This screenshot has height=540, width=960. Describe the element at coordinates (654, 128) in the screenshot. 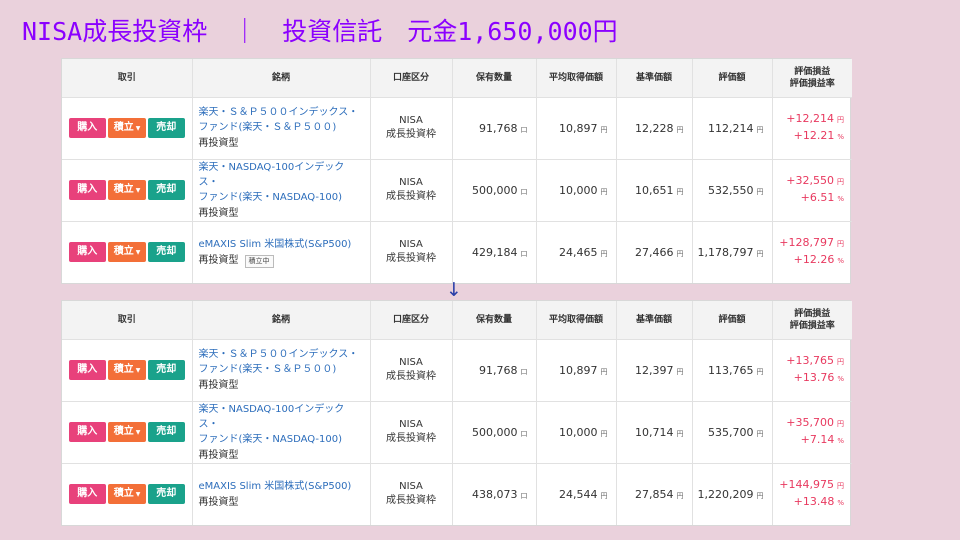

I see `base-price-value: 12,228` at that location.